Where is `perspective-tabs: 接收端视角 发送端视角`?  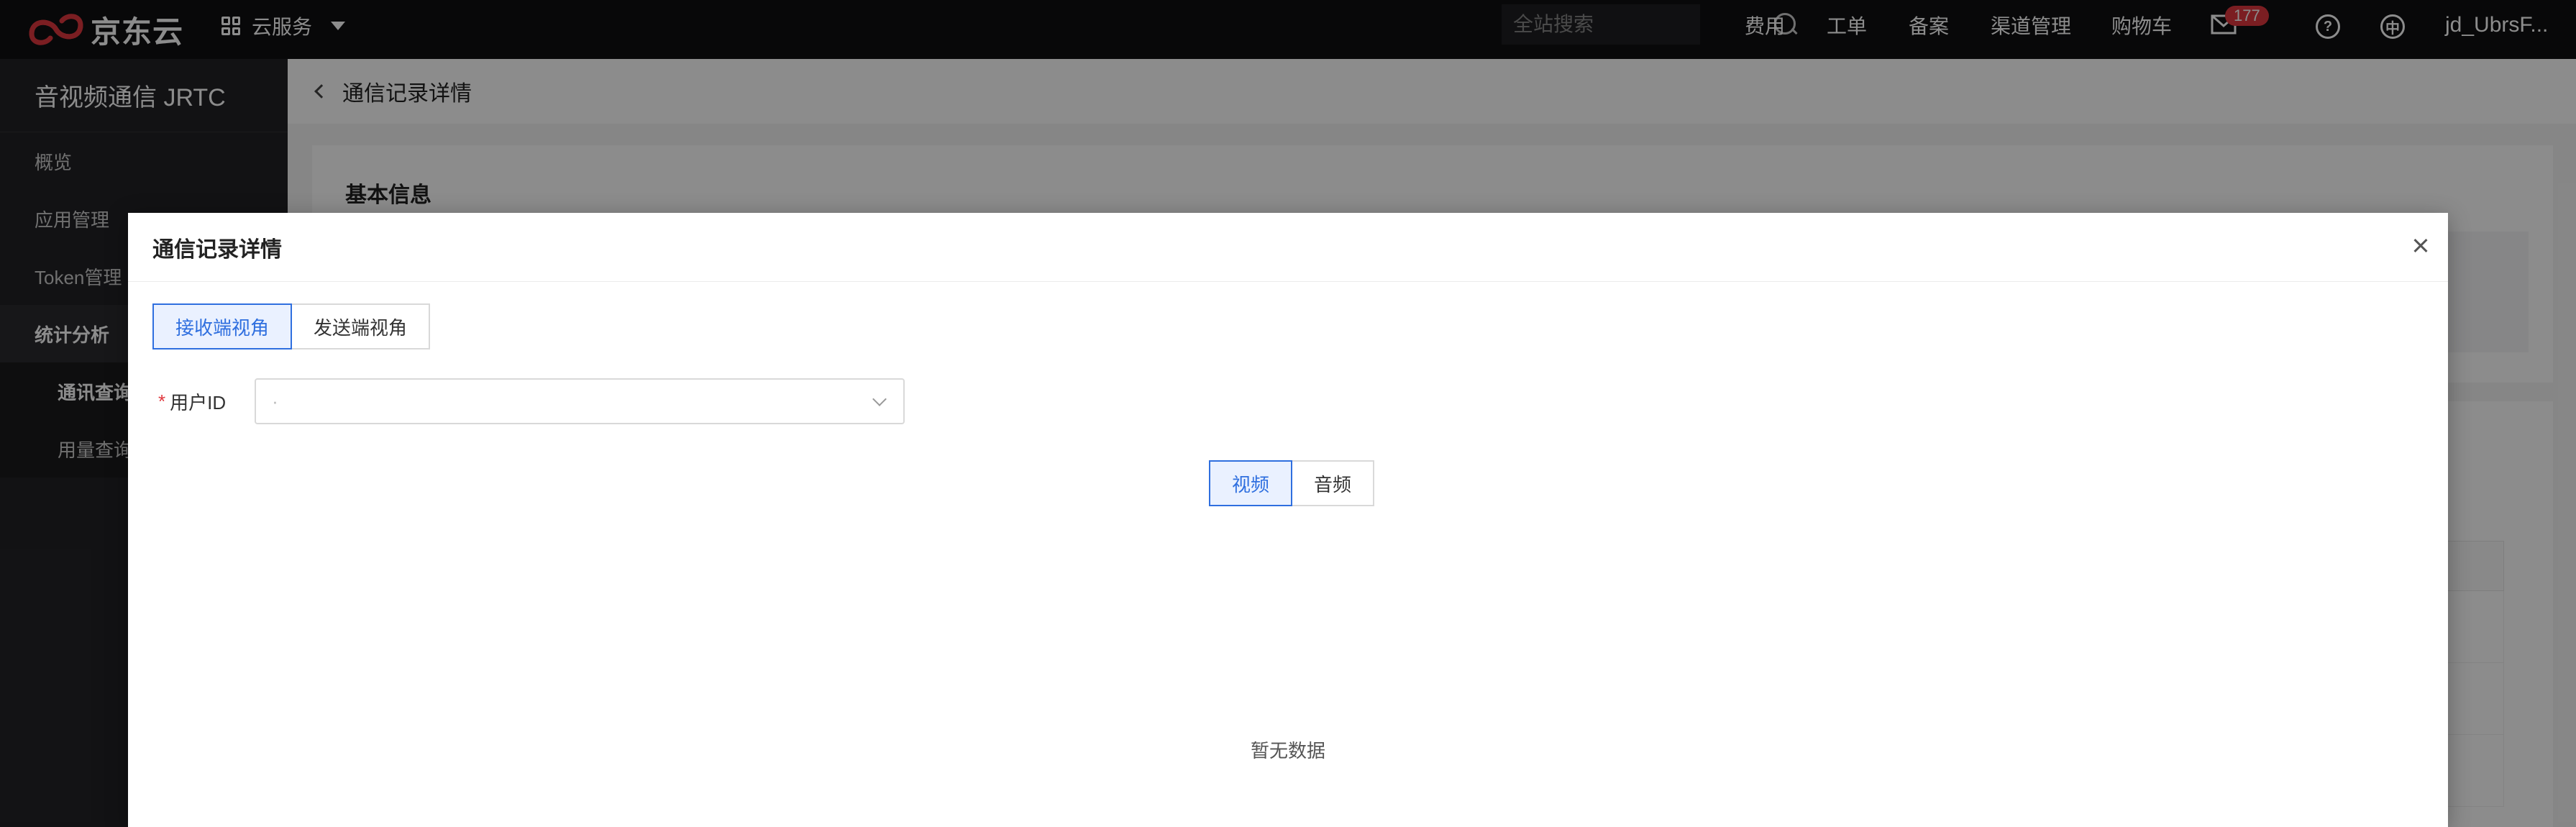 perspective-tabs: 接收端视角 发送端视角 is located at coordinates (291, 326).